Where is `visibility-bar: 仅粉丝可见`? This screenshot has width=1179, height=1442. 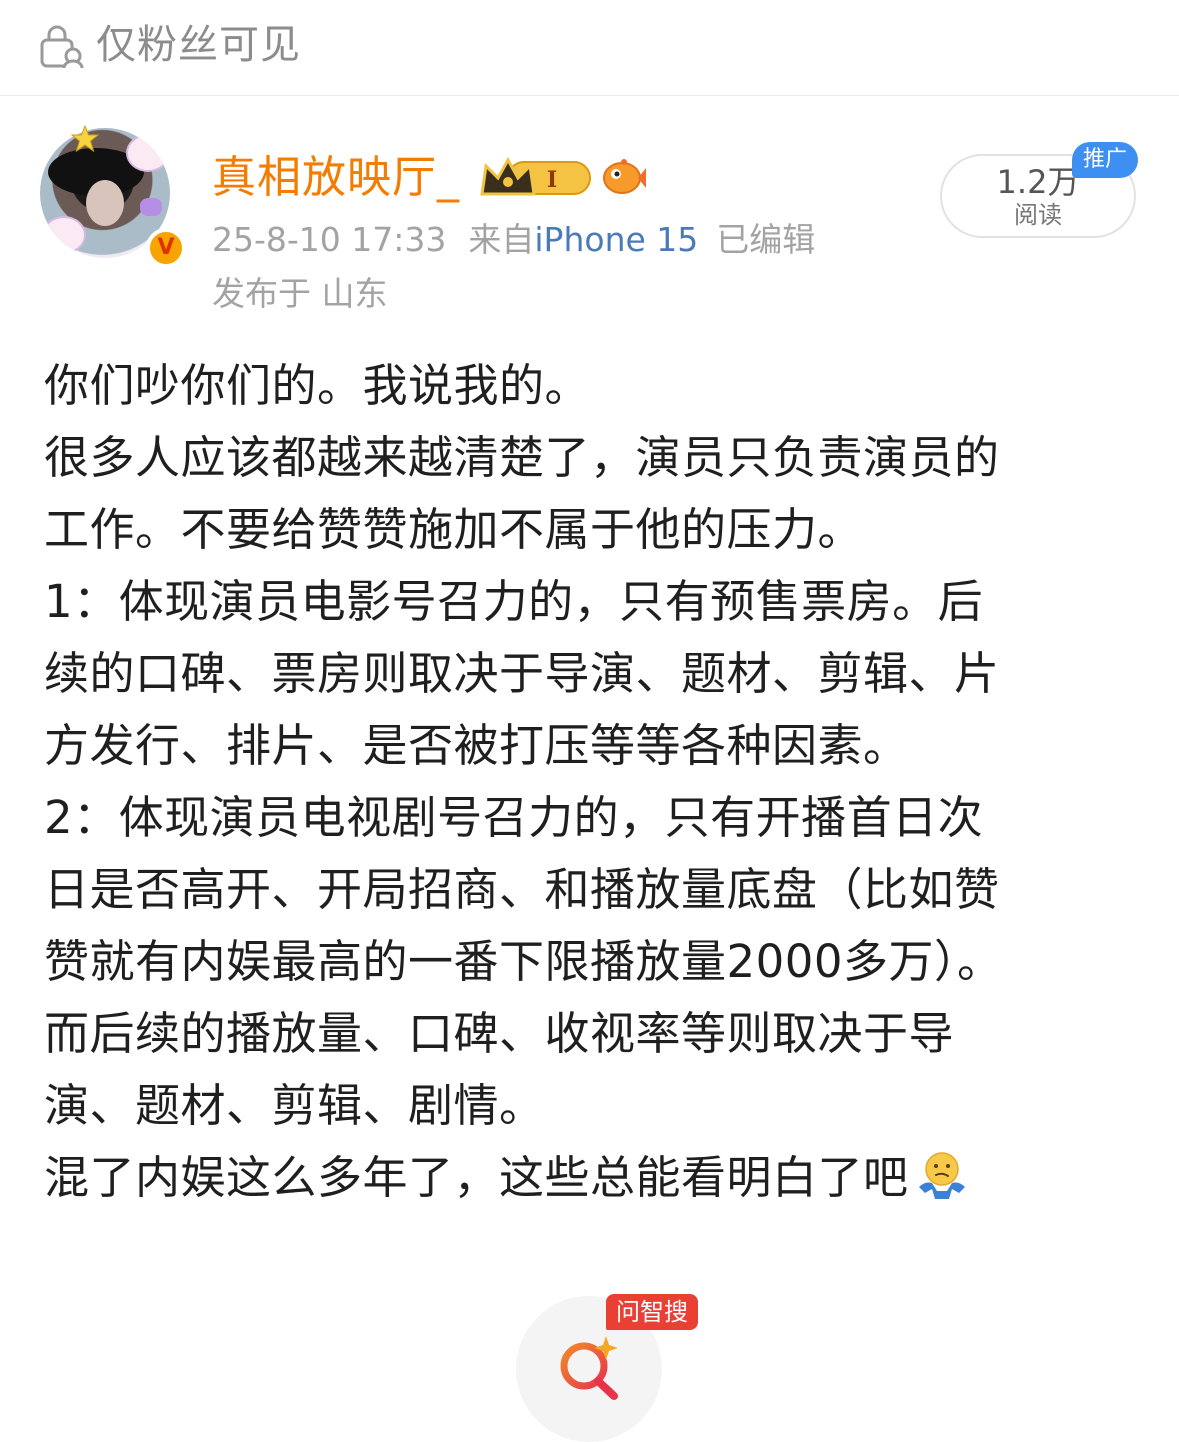
visibility-bar: 仅粉丝可见 is located at coordinates (589, 48).